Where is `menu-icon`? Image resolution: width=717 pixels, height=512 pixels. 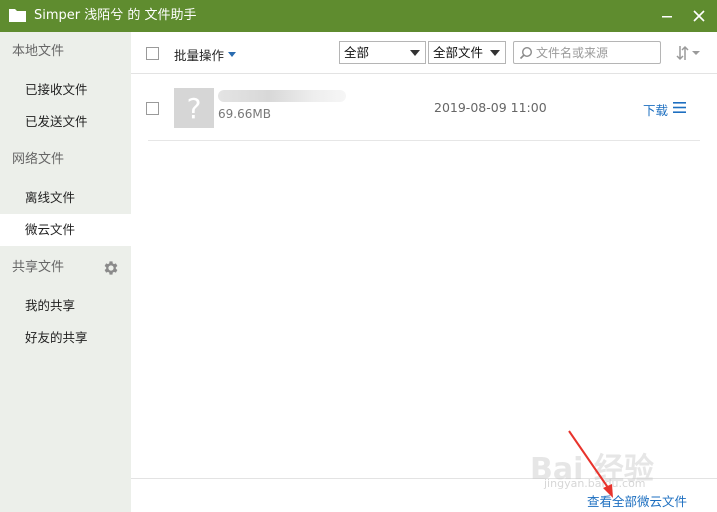 menu-icon is located at coordinates (679, 107).